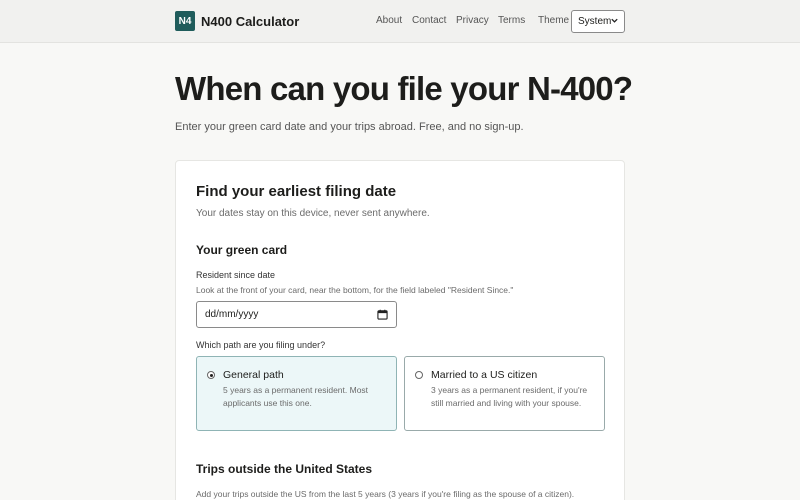 The image size is (800, 500). What do you see at coordinates (250, 21) in the screenshot?
I see `app-name: N400 Calculator` at bounding box center [250, 21].